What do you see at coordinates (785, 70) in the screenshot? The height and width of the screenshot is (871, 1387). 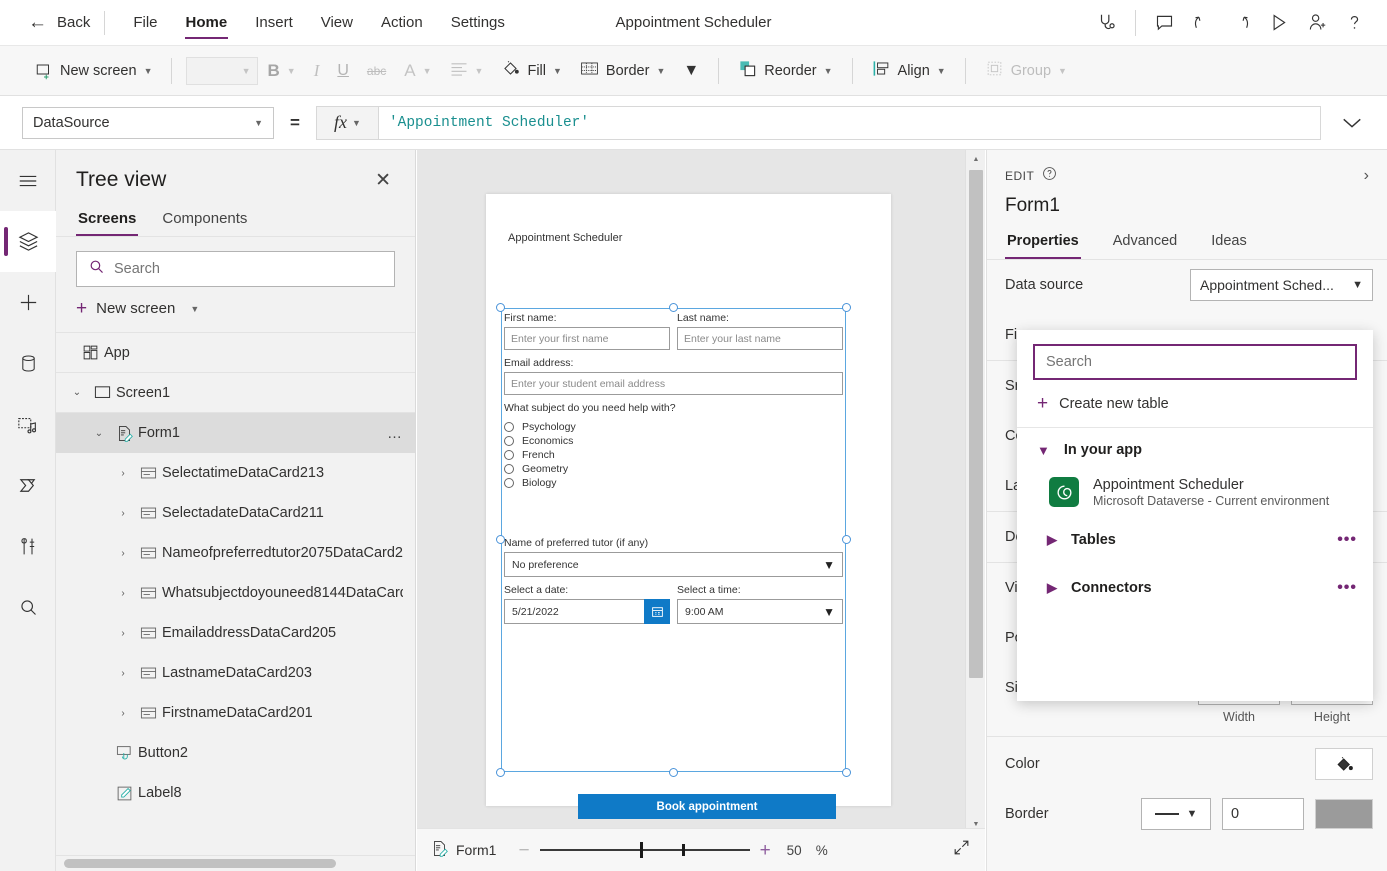 I see `reorder-button: Reorder ▼` at bounding box center [785, 70].